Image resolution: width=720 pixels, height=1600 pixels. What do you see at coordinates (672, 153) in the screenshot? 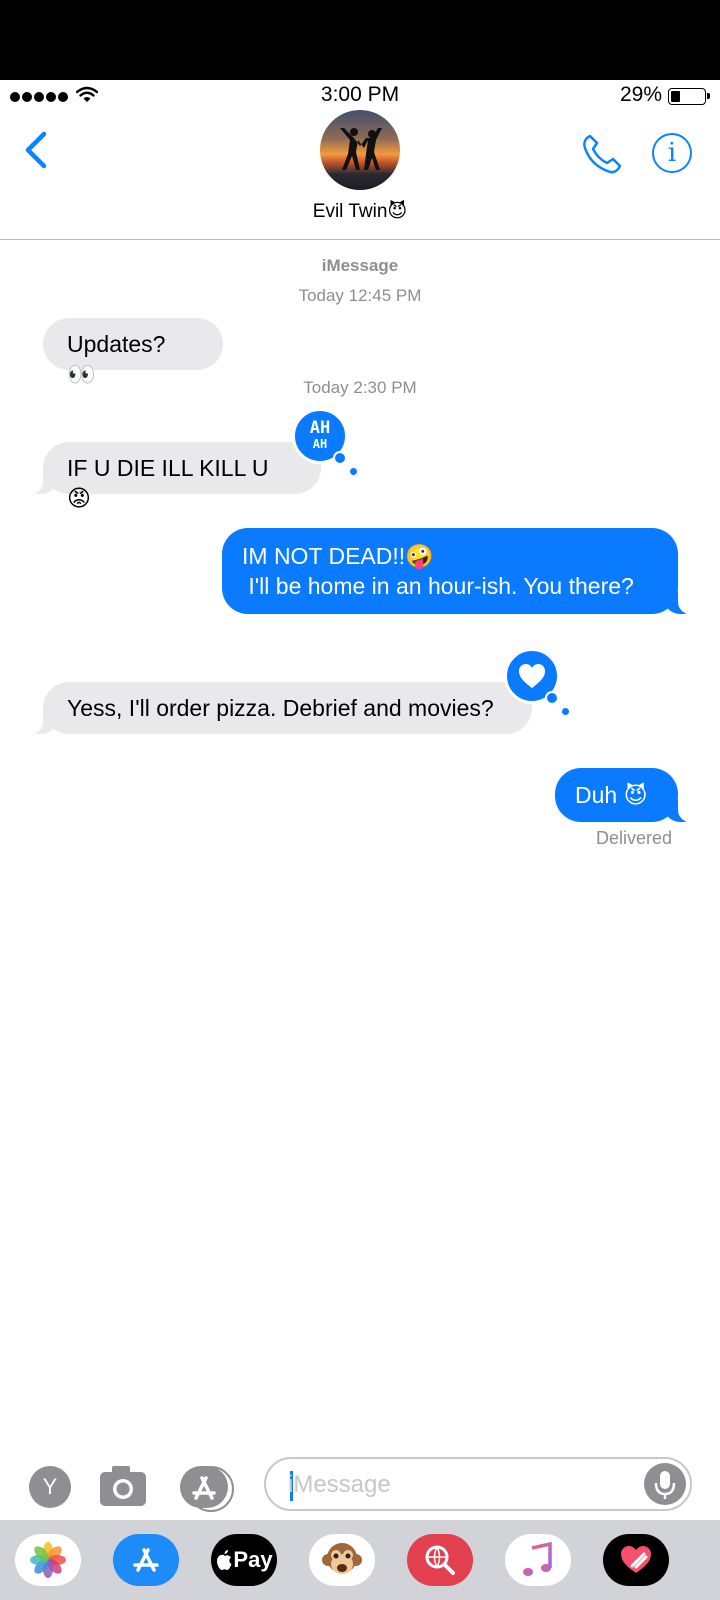
I see `info-icon: i` at bounding box center [672, 153].